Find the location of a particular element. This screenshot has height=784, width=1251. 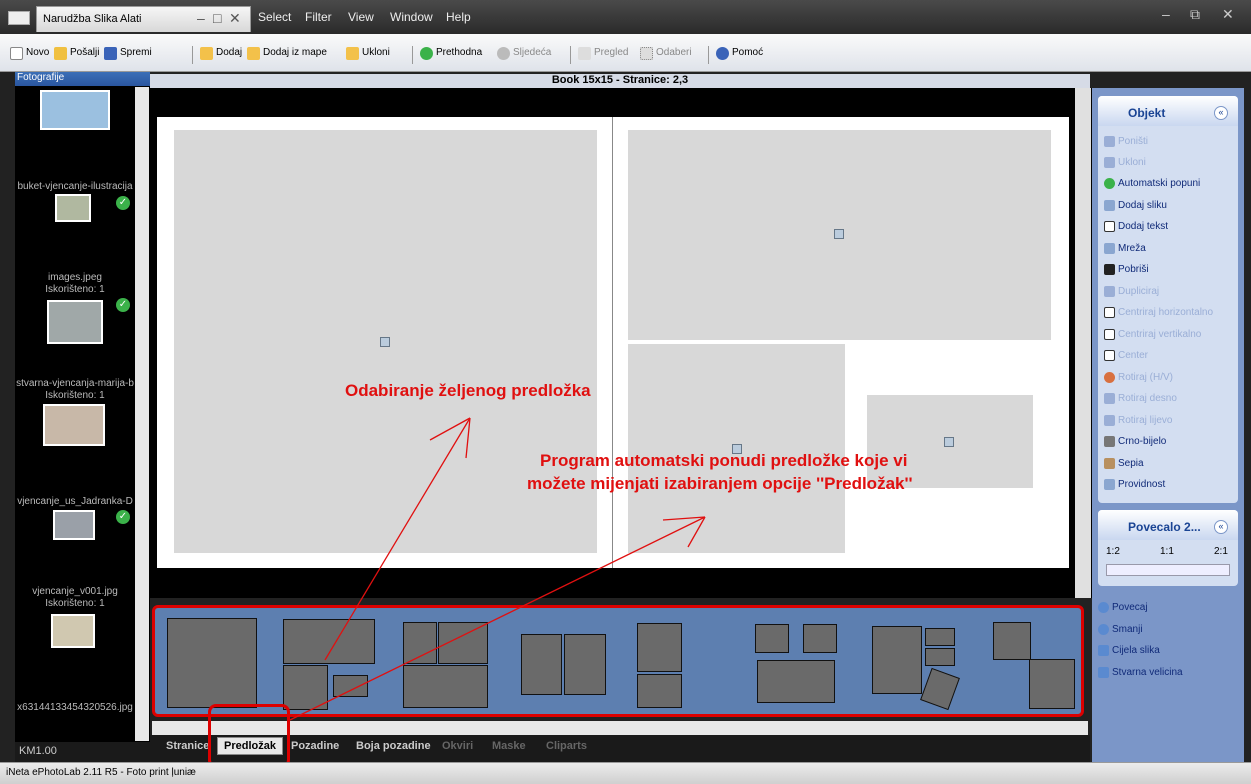

actual-size-item: Stvarna velicina is located at coordinates (1140, 674).